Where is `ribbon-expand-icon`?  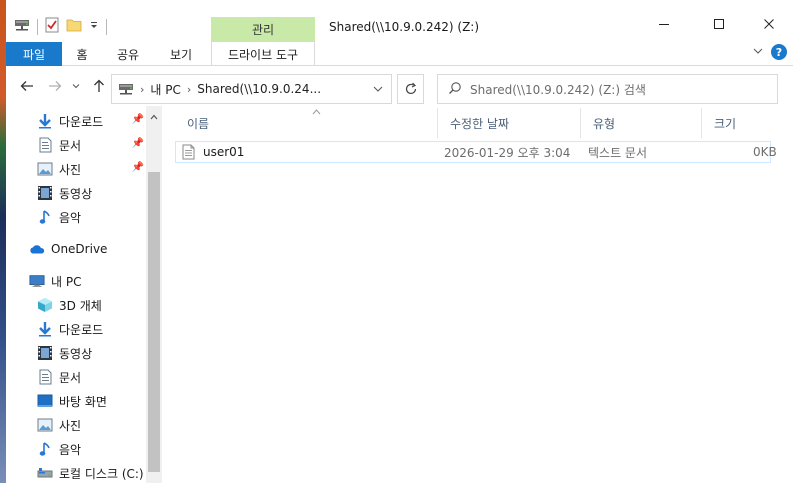 ribbon-expand-icon is located at coordinates (758, 52).